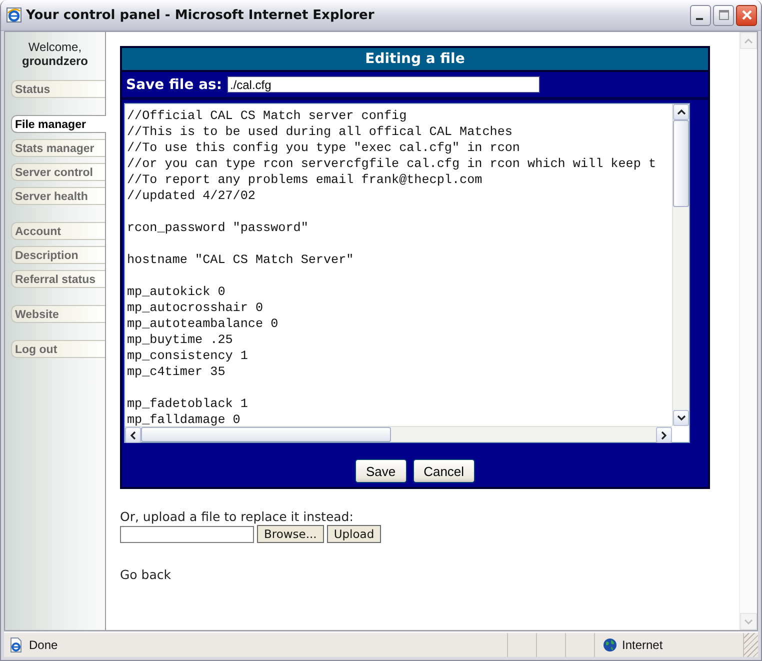 The image size is (762, 661). Describe the element at coordinates (187, 404) in the screenshot. I see `code-line: mp_fadetoblack 1` at that location.